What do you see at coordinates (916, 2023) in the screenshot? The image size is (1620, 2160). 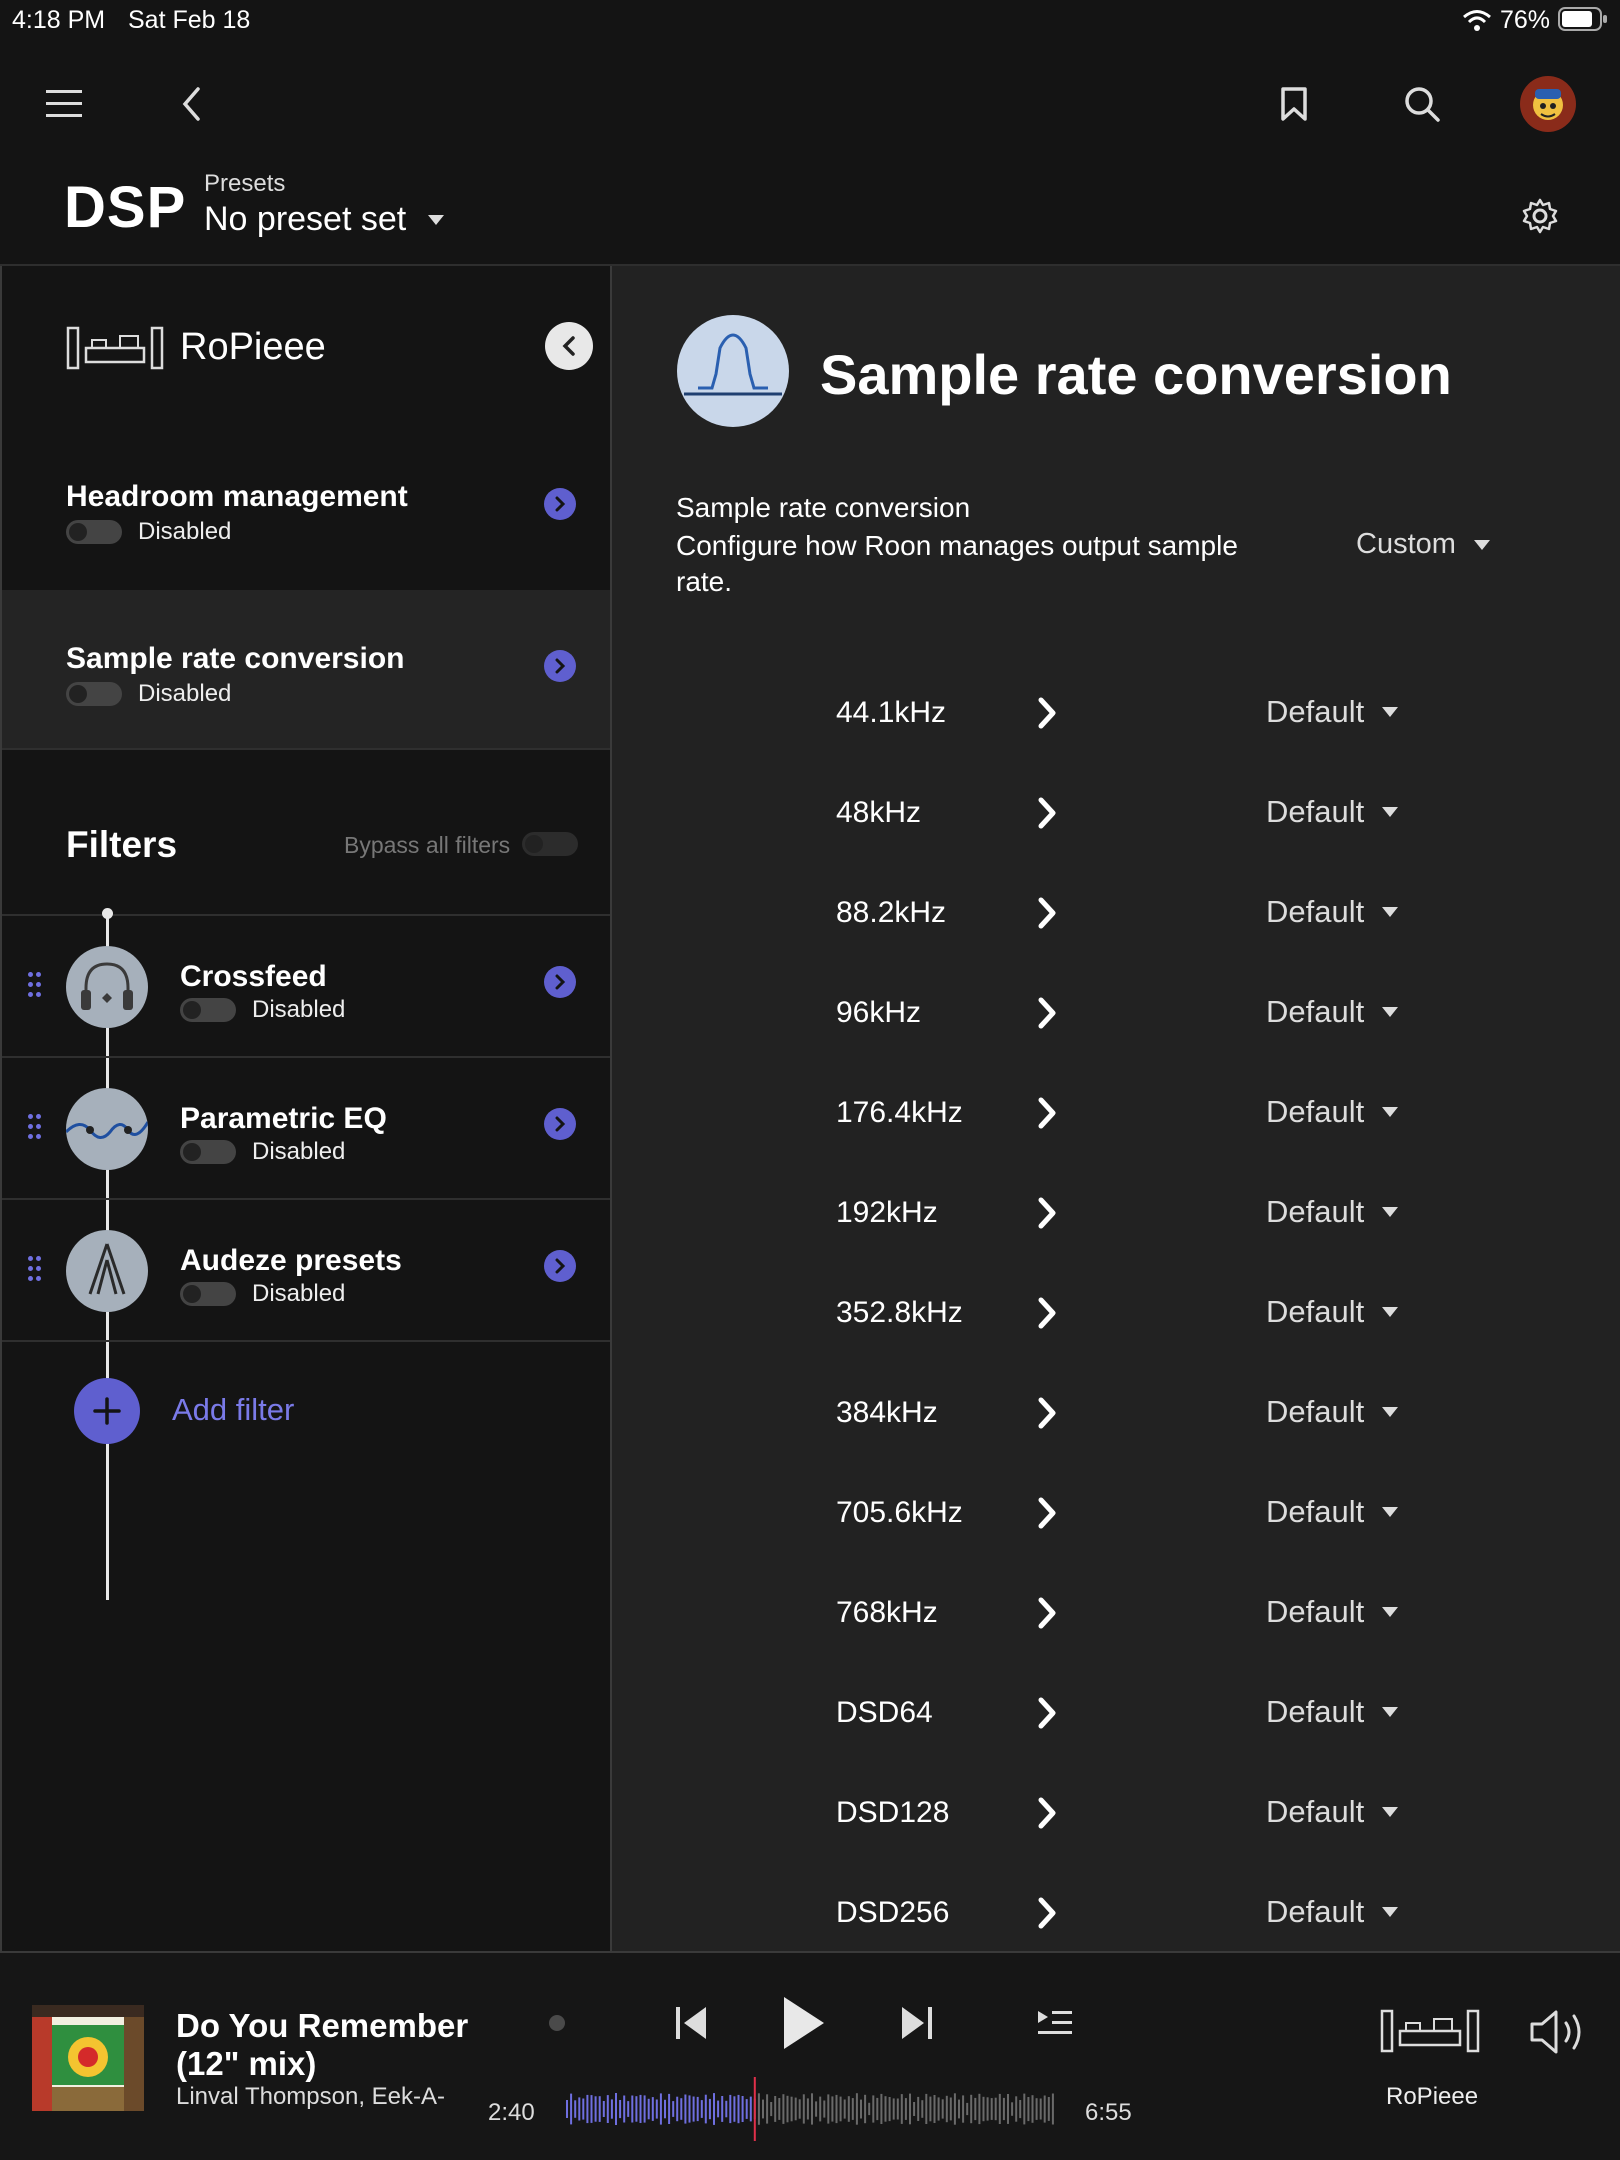 I see `next-button` at bounding box center [916, 2023].